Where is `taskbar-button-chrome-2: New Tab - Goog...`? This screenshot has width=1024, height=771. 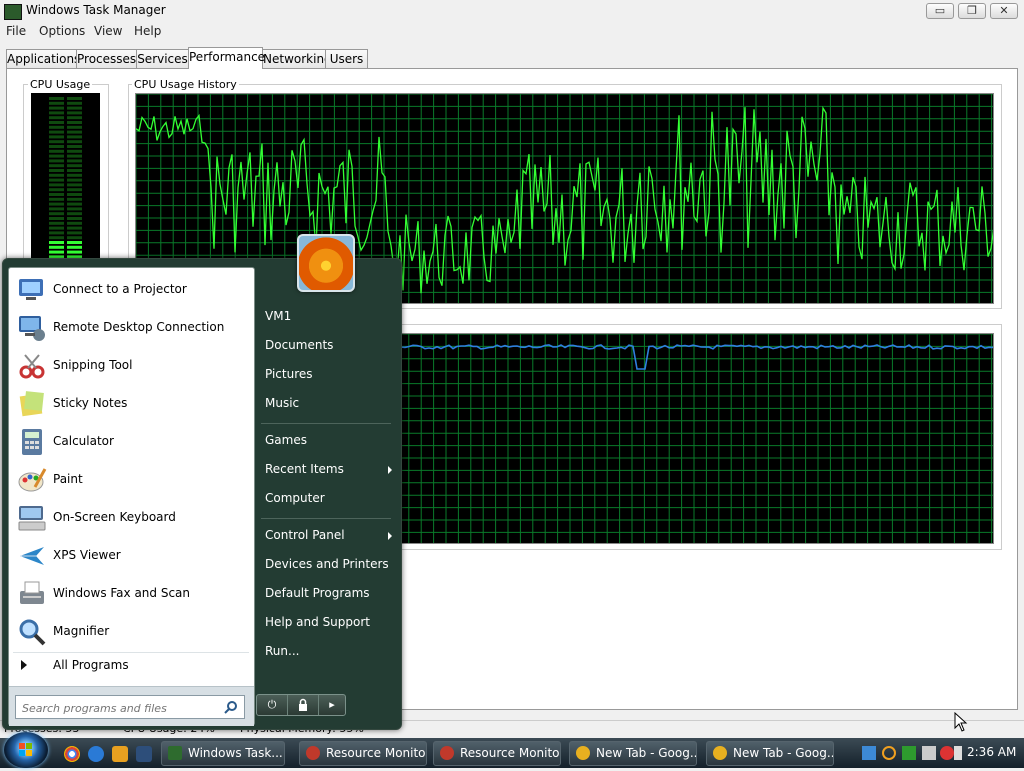
taskbar-button-chrome-2: New Tab - Goog... is located at coordinates (770, 753).